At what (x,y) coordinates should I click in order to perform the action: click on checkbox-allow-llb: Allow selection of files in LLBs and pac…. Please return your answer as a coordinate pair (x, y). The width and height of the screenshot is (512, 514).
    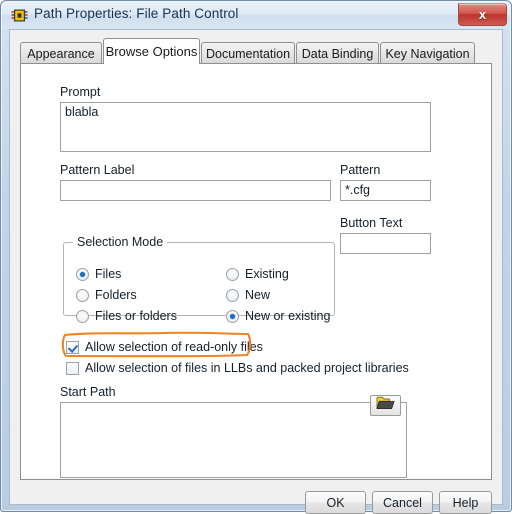
    Looking at the image, I should click on (237, 368).